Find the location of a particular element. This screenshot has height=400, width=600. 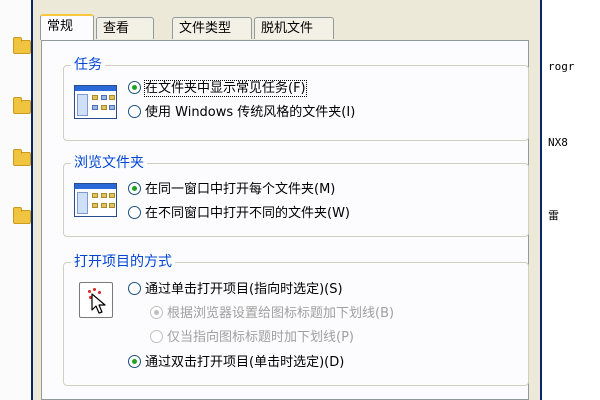

window-icon is located at coordinates (95, 200).